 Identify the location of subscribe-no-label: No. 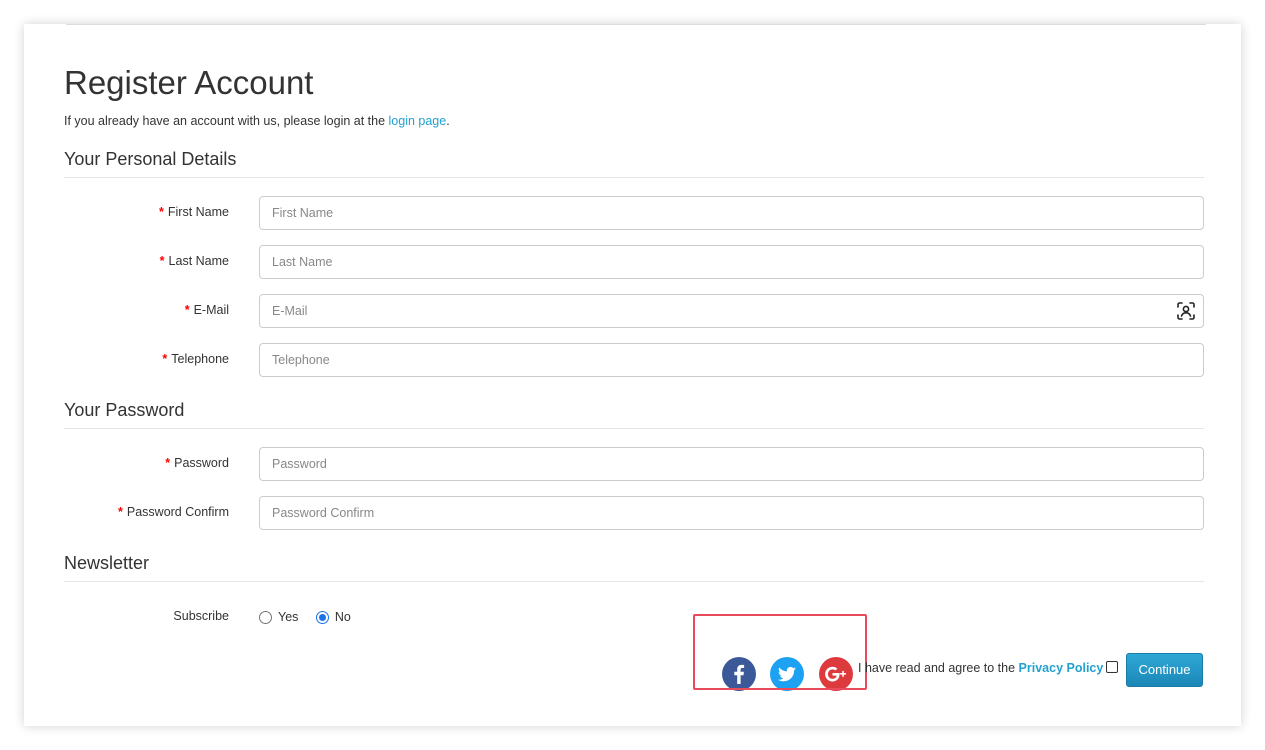
(342, 617).